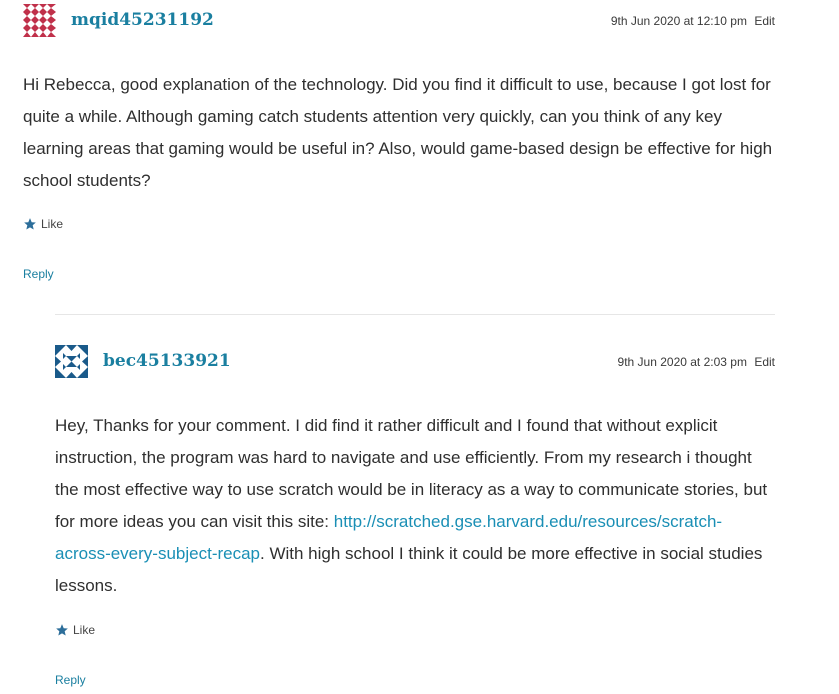 The width and height of the screenshot is (839, 694). I want to click on comment-timestamp: 9th Jun 2020 at 2:03 pm, so click(682, 362).